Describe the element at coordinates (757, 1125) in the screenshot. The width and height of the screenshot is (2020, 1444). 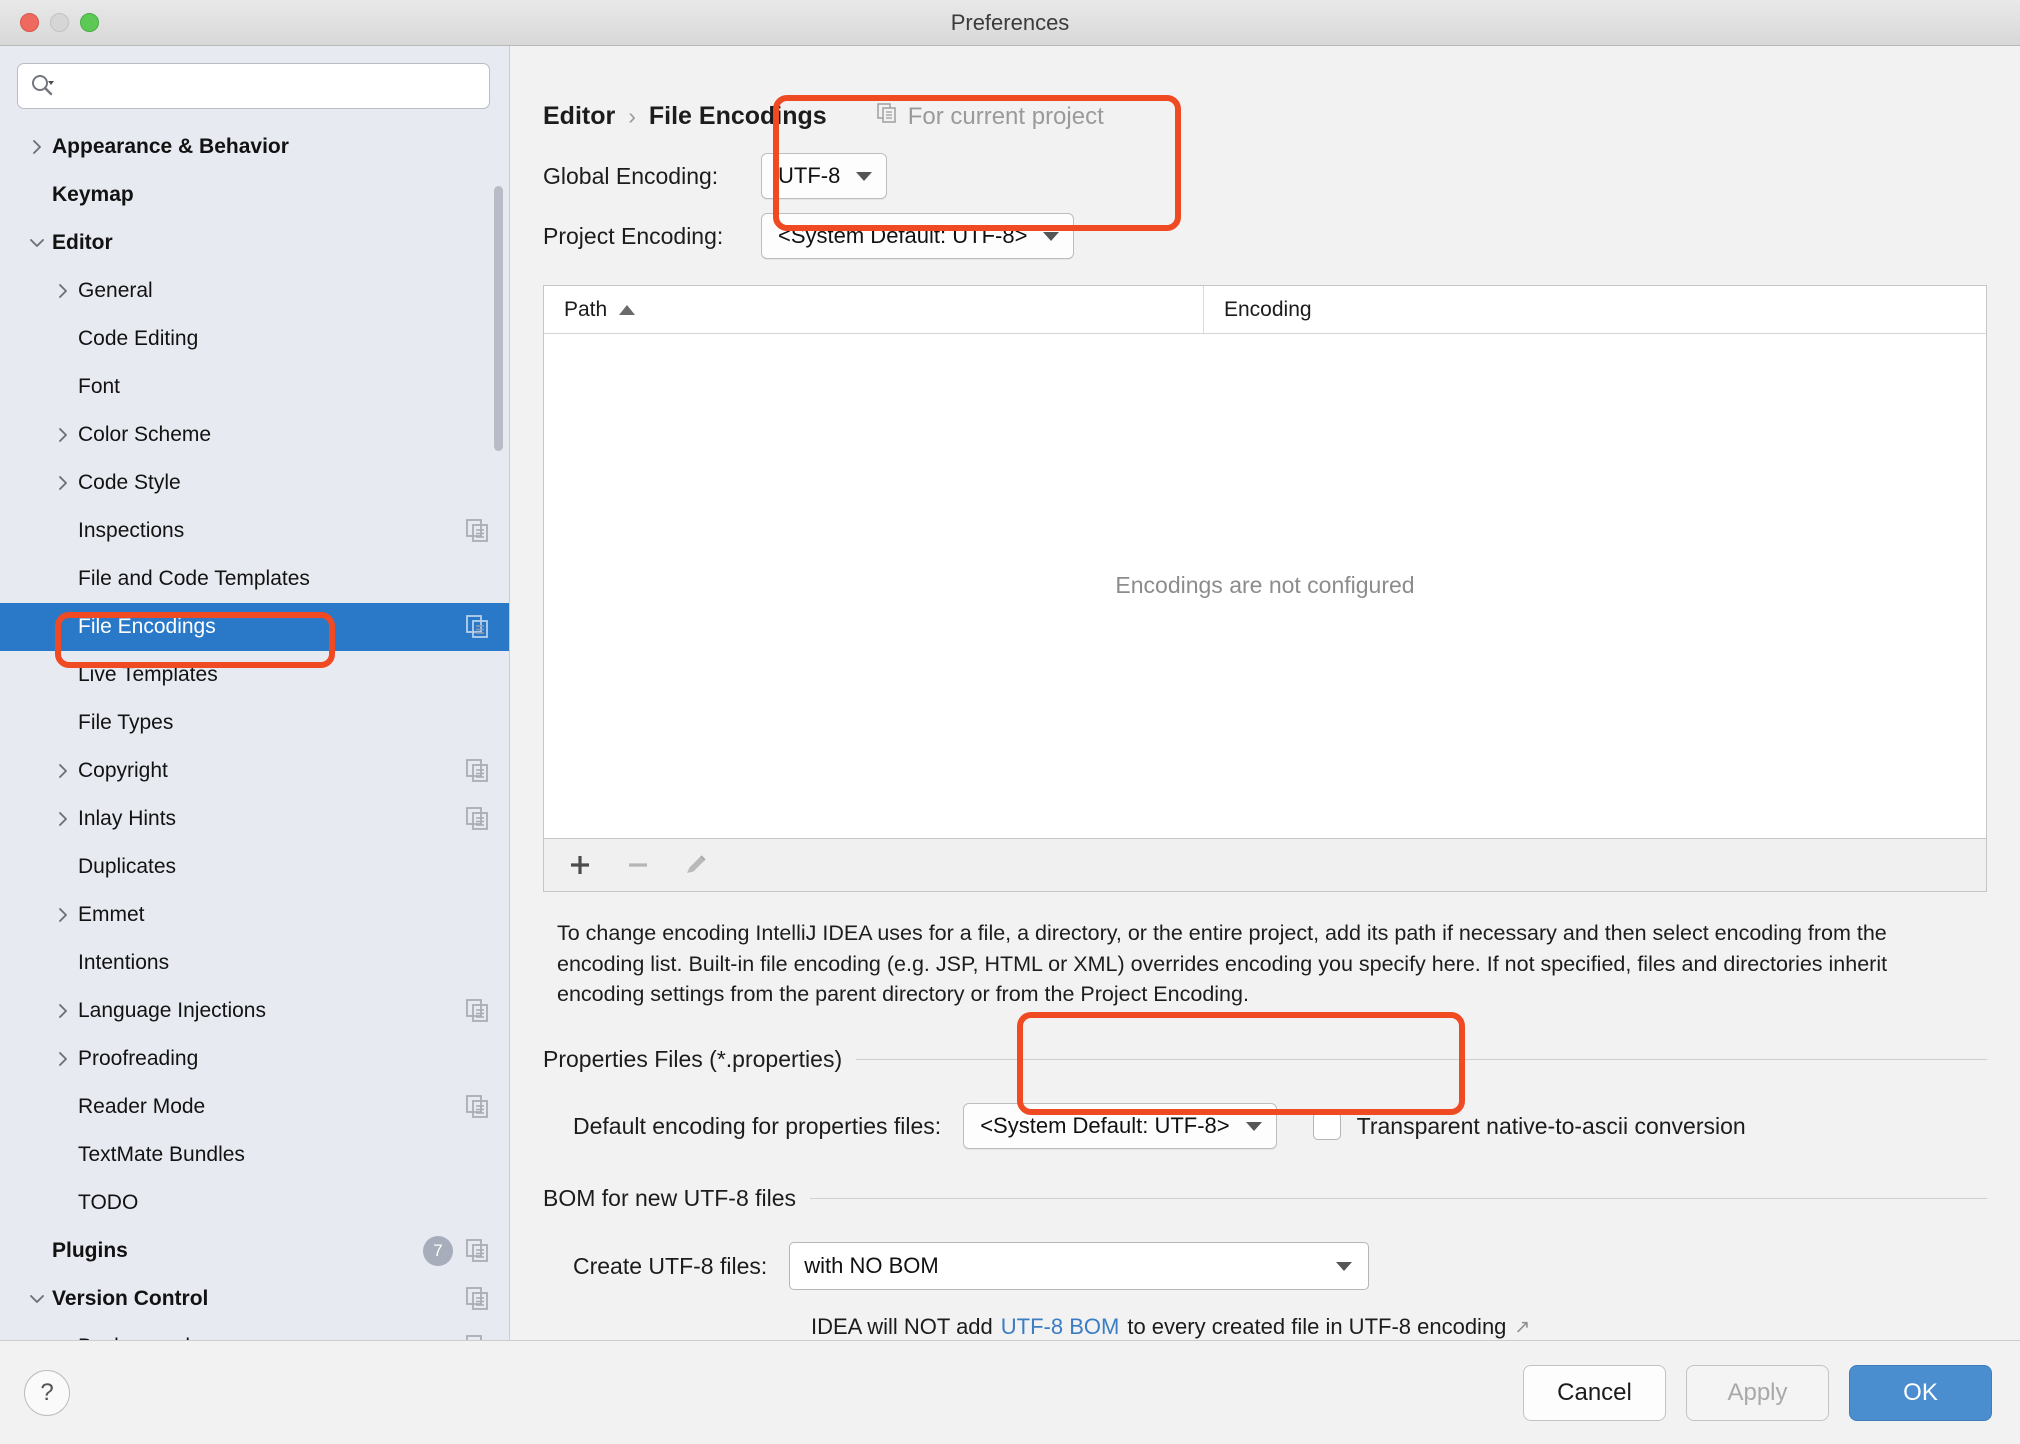
I see `default-properties-encoding-label: Default encoding for properties files:` at that location.